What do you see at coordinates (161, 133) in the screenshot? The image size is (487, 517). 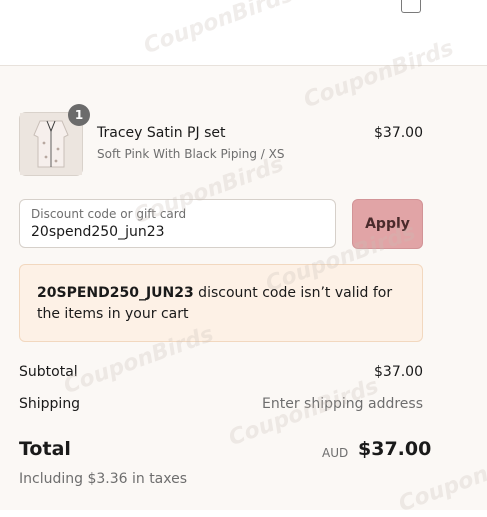 I see `product-name: Tracey Satin PJ set` at bounding box center [161, 133].